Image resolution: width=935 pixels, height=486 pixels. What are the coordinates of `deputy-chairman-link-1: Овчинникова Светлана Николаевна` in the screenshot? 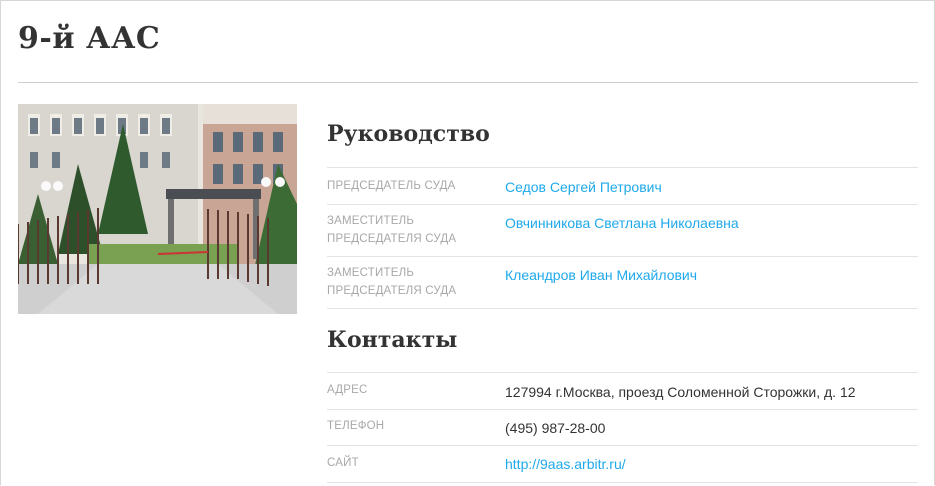 It's located at (622, 223).